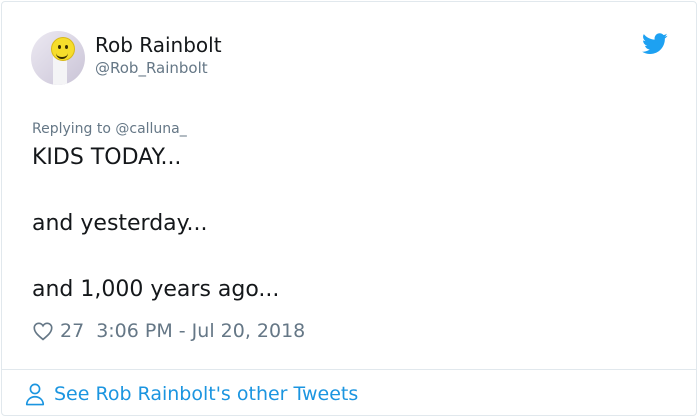 The width and height of the screenshot is (700, 419). Describe the element at coordinates (158, 45) in the screenshot. I see `author-name: Rob Rainbolt` at that location.